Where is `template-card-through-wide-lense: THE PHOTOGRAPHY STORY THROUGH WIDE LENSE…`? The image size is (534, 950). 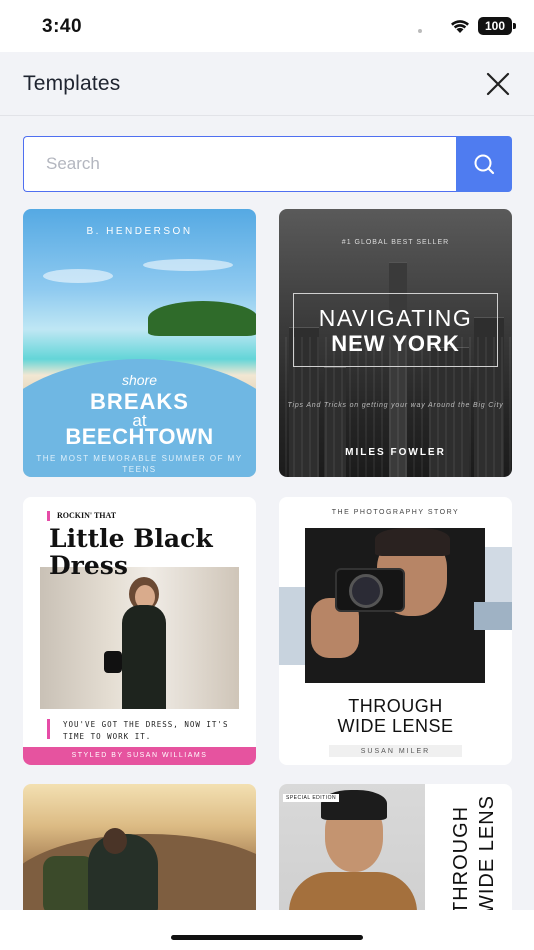
template-card-through-wide-lense: THE PHOTOGRAPHY STORY THROUGH WIDE LENSE… is located at coordinates (395, 631).